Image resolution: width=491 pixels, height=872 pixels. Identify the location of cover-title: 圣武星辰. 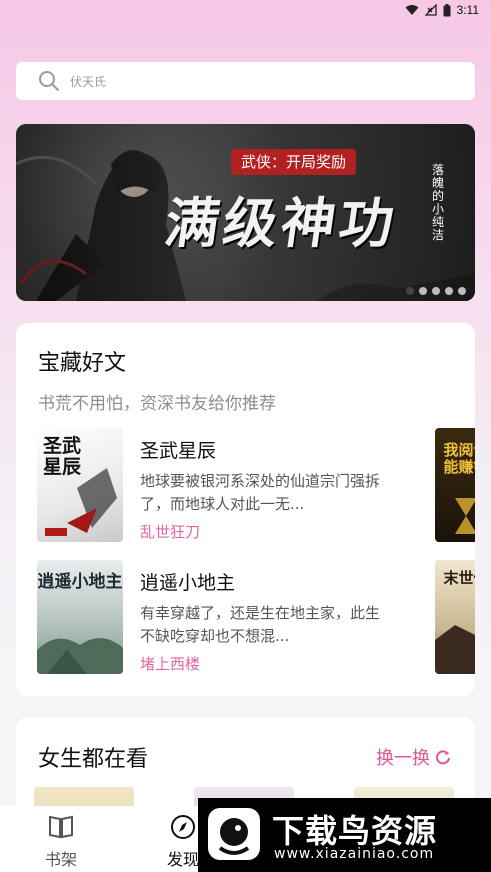
(61, 456).